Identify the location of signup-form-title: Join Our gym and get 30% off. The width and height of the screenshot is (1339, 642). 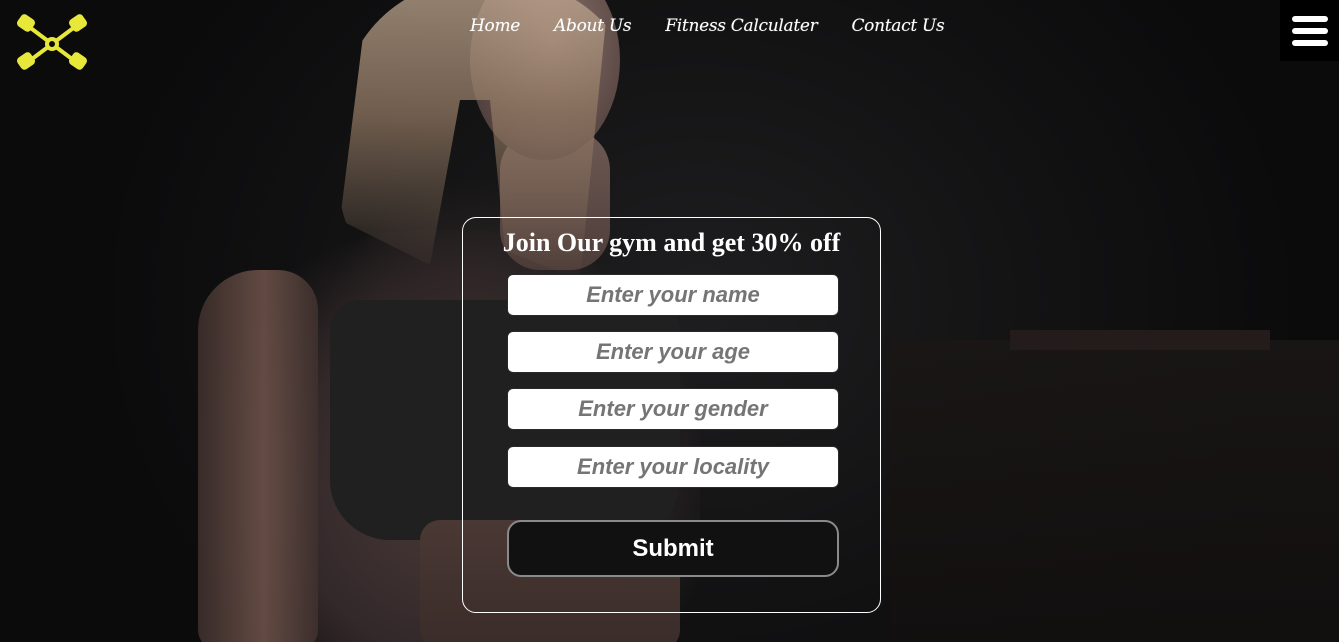
(671, 242).